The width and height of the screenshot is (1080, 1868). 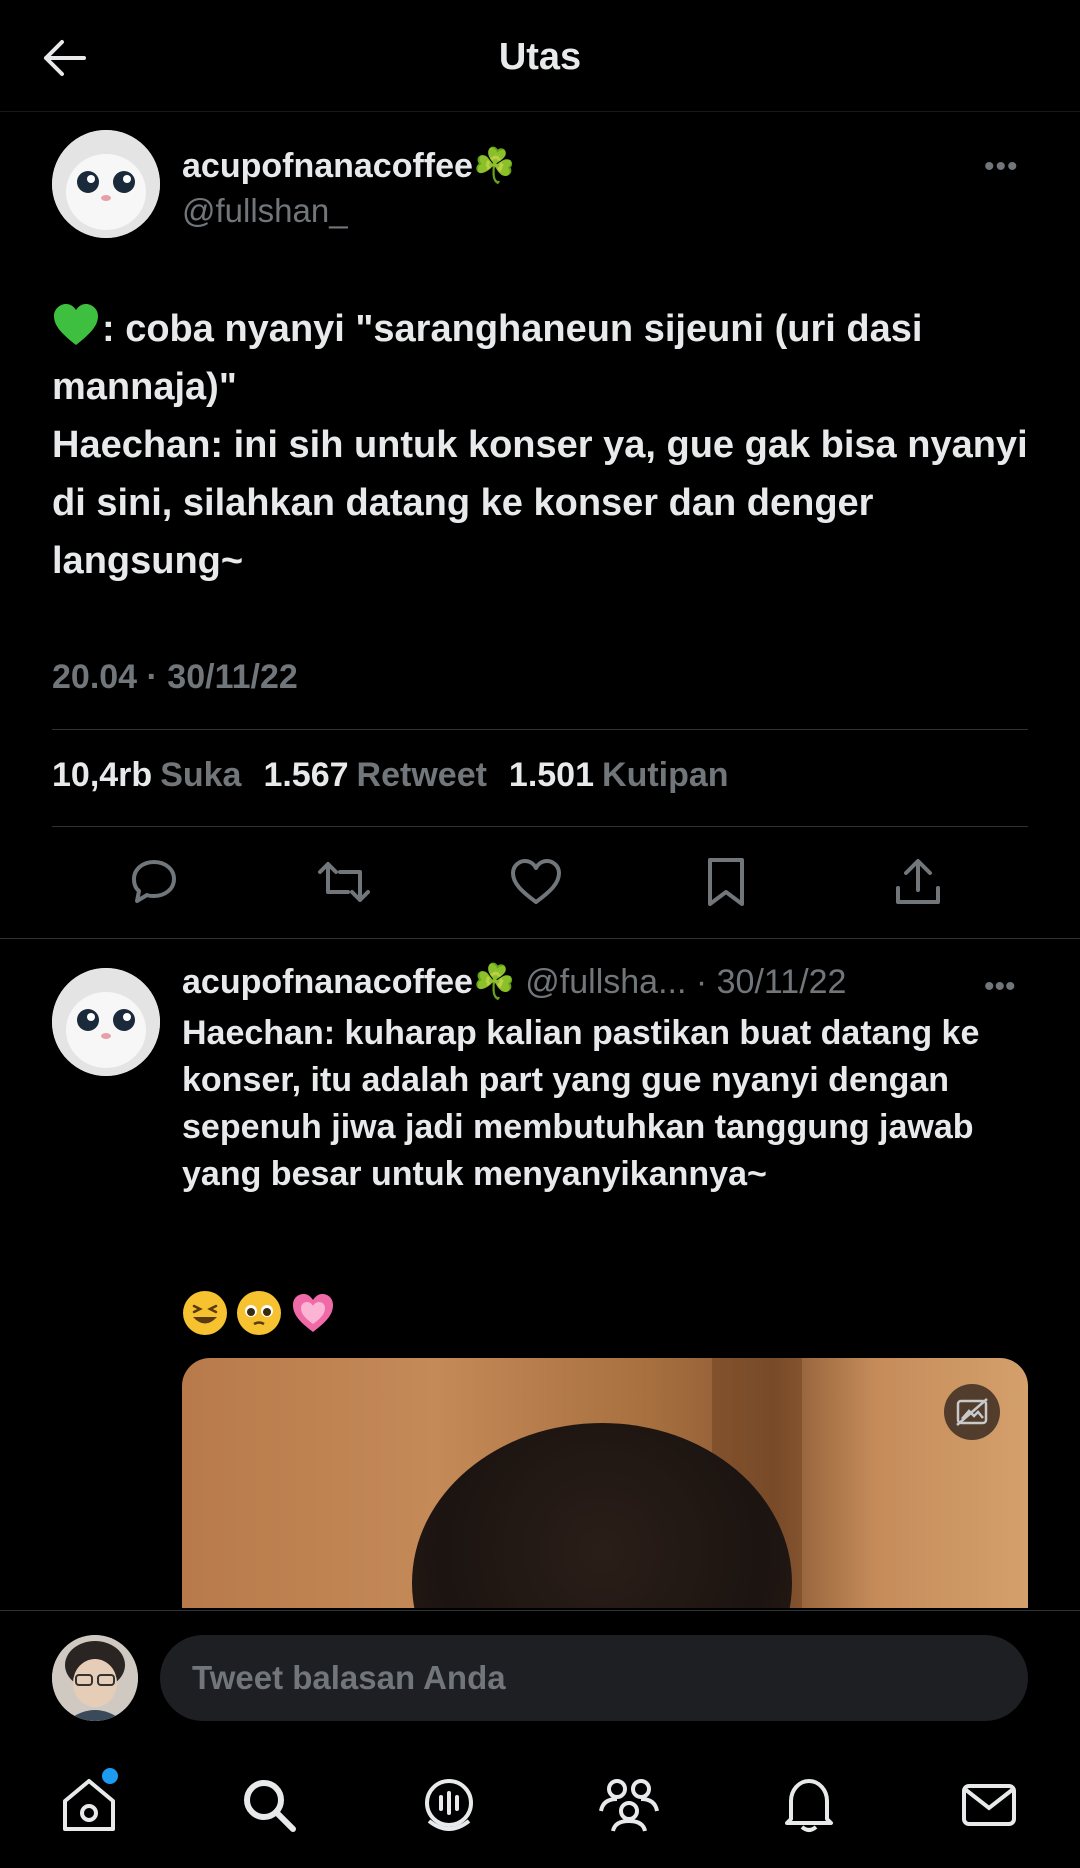 I want to click on reply-handle-time: @fullsha... · 30/11/22, so click(x=685, y=982).